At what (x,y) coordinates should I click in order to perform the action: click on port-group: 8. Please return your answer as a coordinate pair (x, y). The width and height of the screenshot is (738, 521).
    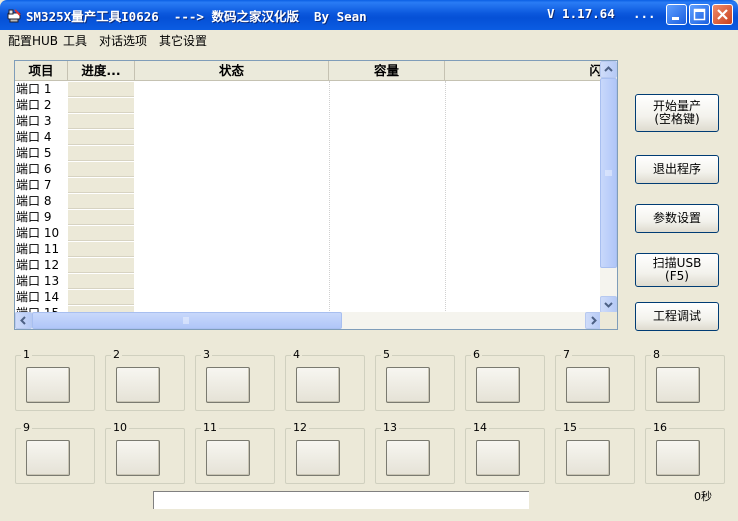
    Looking at the image, I should click on (685, 379).